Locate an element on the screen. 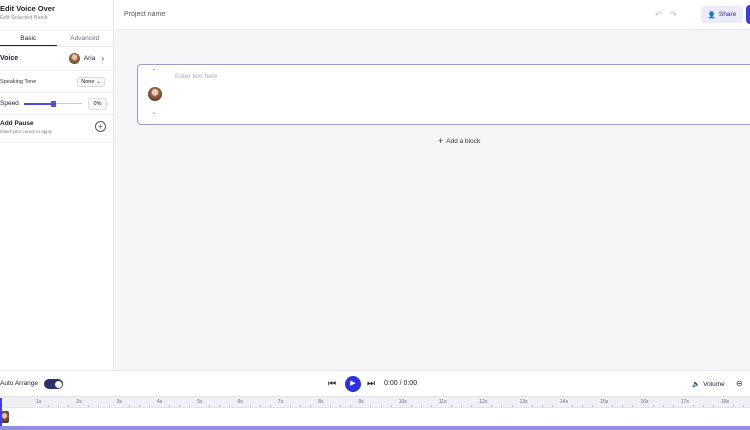 The width and height of the screenshot is (750, 430). voice-row: Voice Aria › is located at coordinates (56, 59).